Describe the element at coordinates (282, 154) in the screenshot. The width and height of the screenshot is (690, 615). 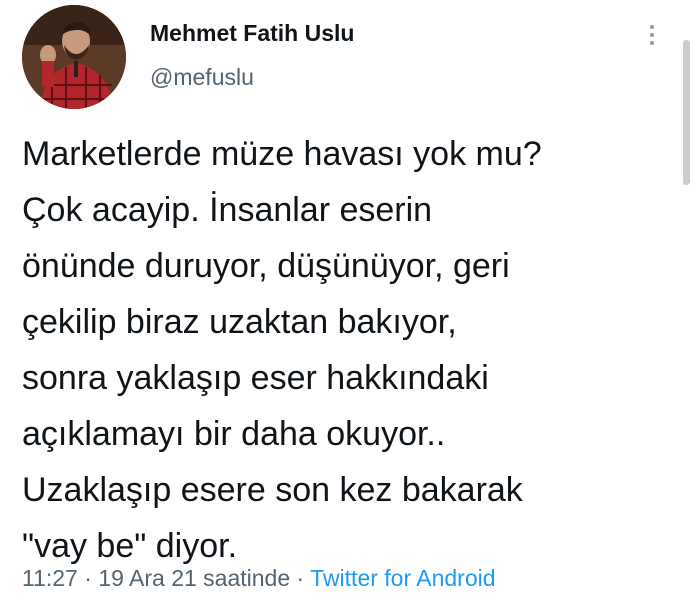
I see `tweet-text-line: Marketlerde müze havası yok mu?` at that location.